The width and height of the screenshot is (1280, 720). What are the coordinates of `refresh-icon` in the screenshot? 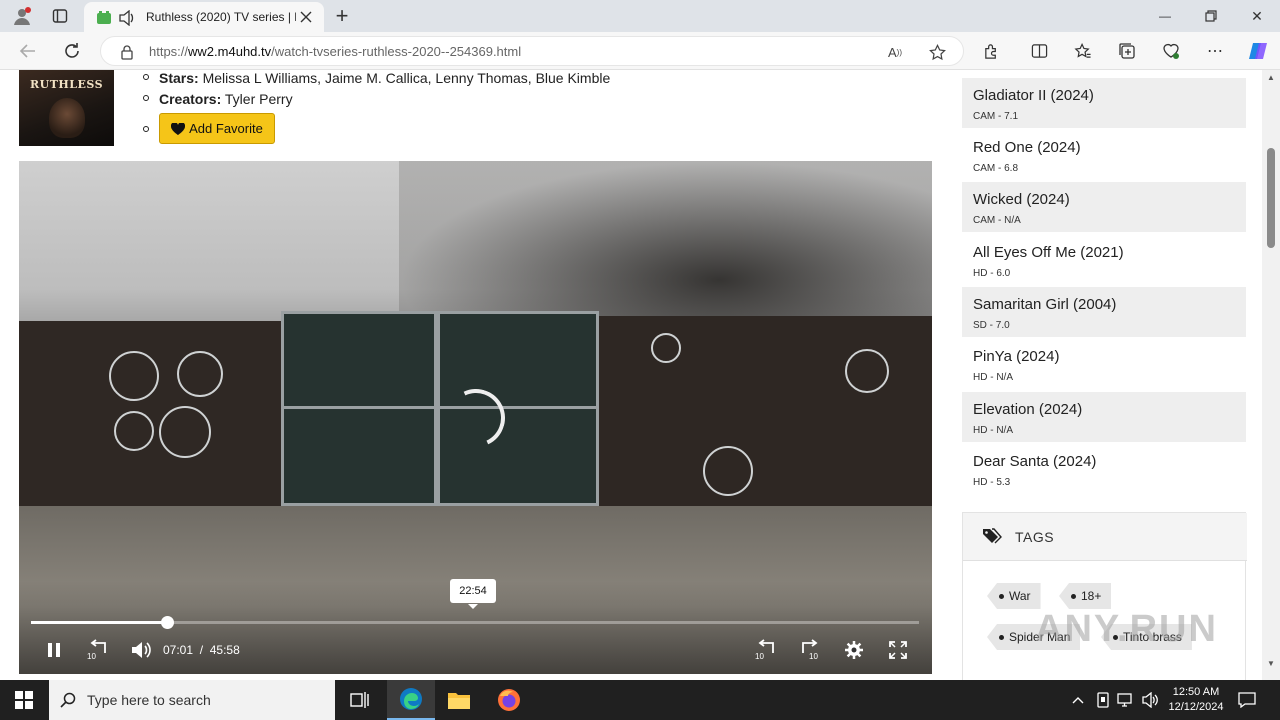 It's located at (72, 51).